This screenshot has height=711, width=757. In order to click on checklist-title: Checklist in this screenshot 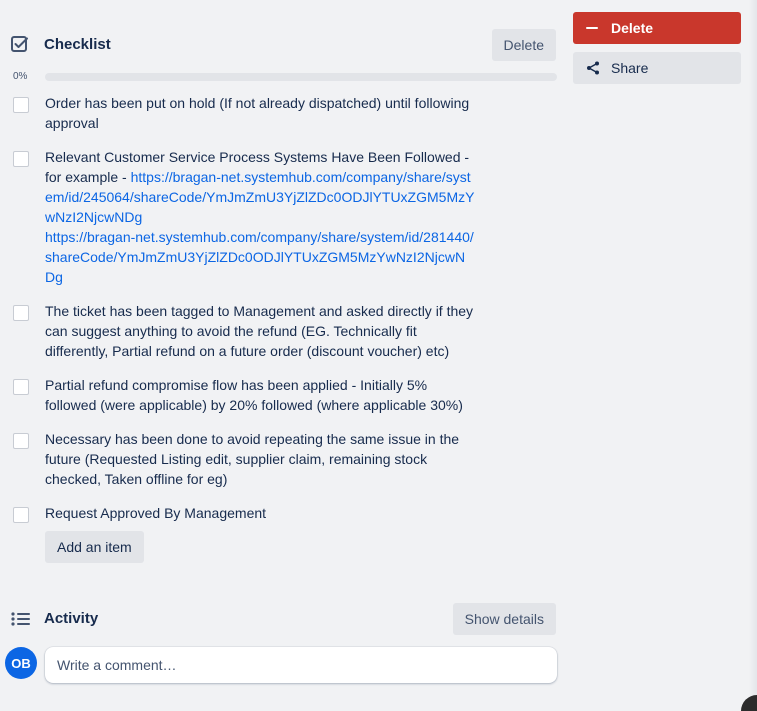, I will do `click(77, 44)`.